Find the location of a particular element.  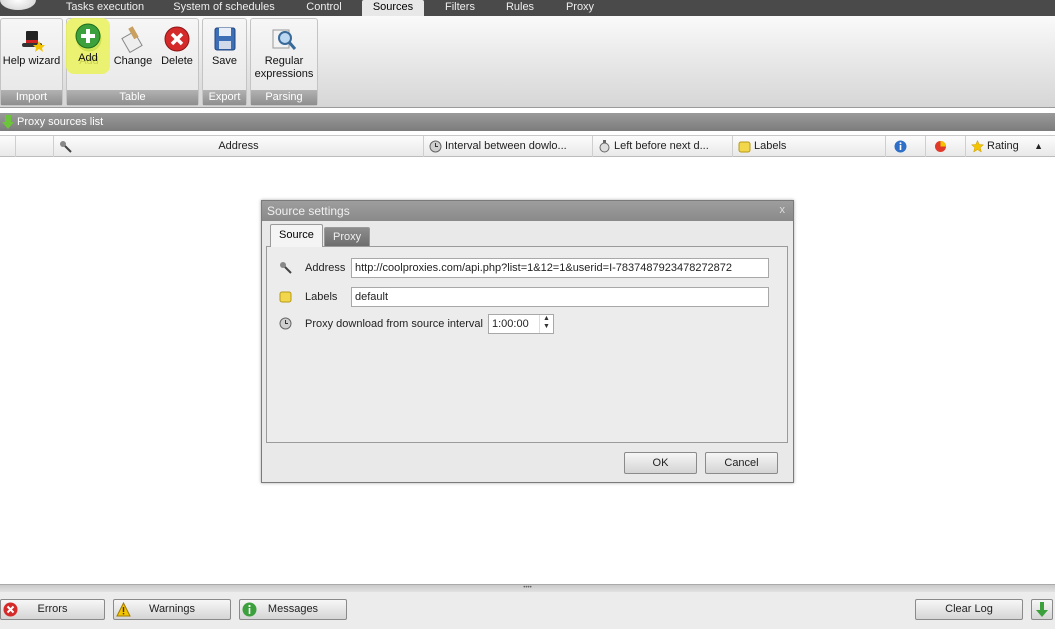

tab-proxy-settings: Proxy is located at coordinates (347, 236).